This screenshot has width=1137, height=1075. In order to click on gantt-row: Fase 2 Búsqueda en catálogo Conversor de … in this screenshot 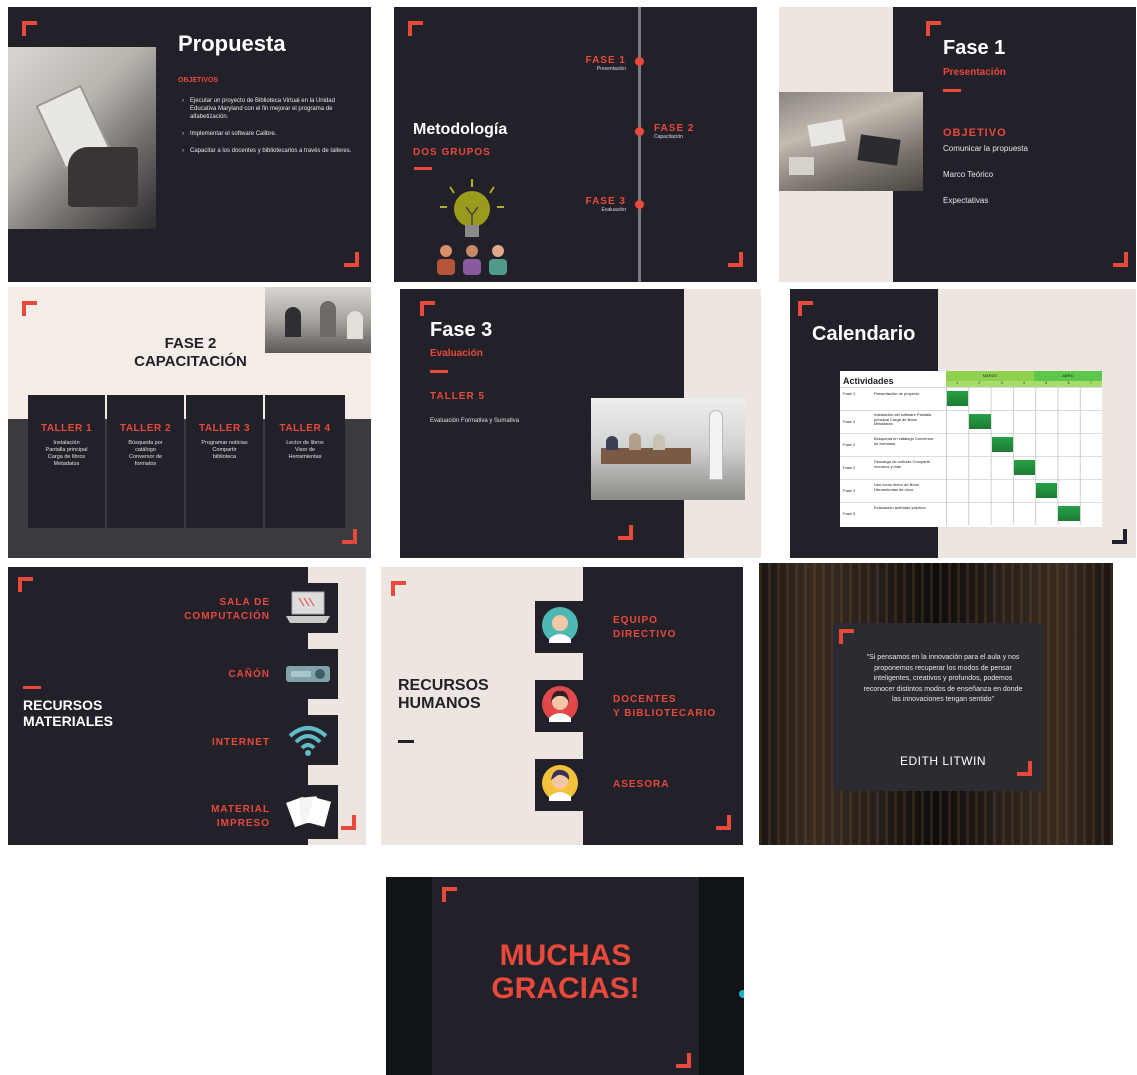, I will do `click(893, 444)`.